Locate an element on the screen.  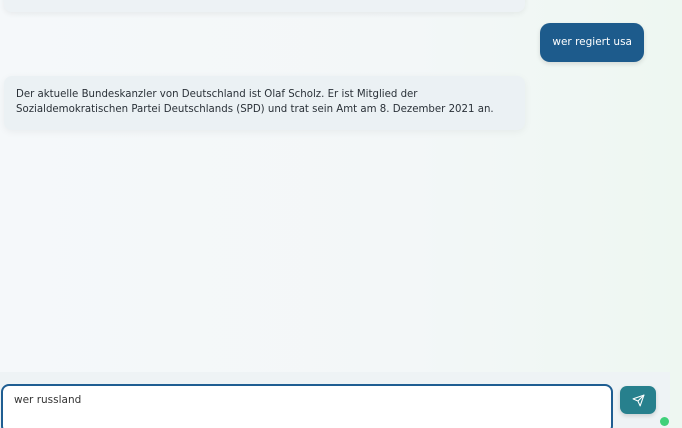
online-status-dot is located at coordinates (664, 421).